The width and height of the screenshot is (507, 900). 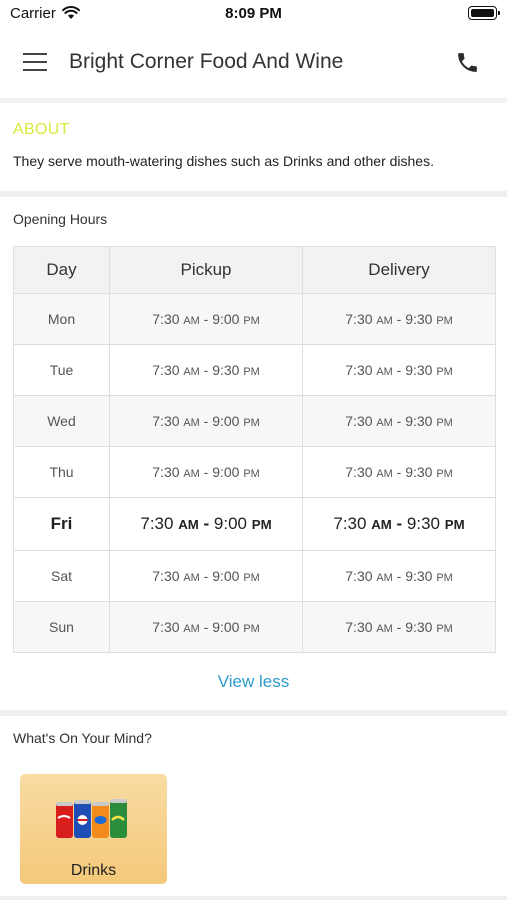 What do you see at coordinates (41, 129) in the screenshot?
I see `about-heading: ABOUT` at bounding box center [41, 129].